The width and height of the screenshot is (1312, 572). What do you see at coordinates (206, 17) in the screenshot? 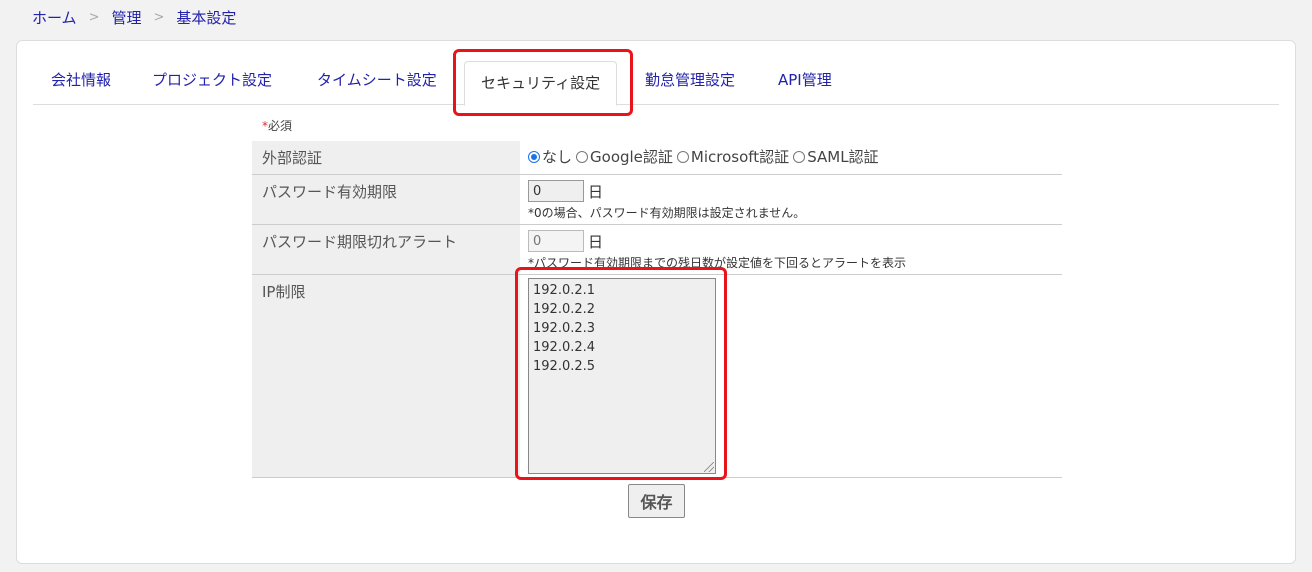
I see `breadcrumb-basic-settings: 基本設定` at bounding box center [206, 17].